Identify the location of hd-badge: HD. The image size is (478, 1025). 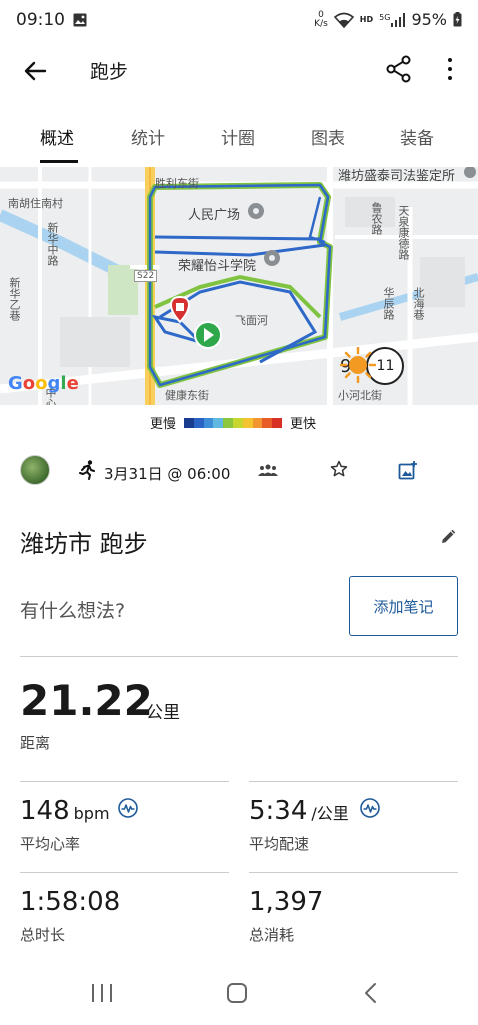
(366, 19).